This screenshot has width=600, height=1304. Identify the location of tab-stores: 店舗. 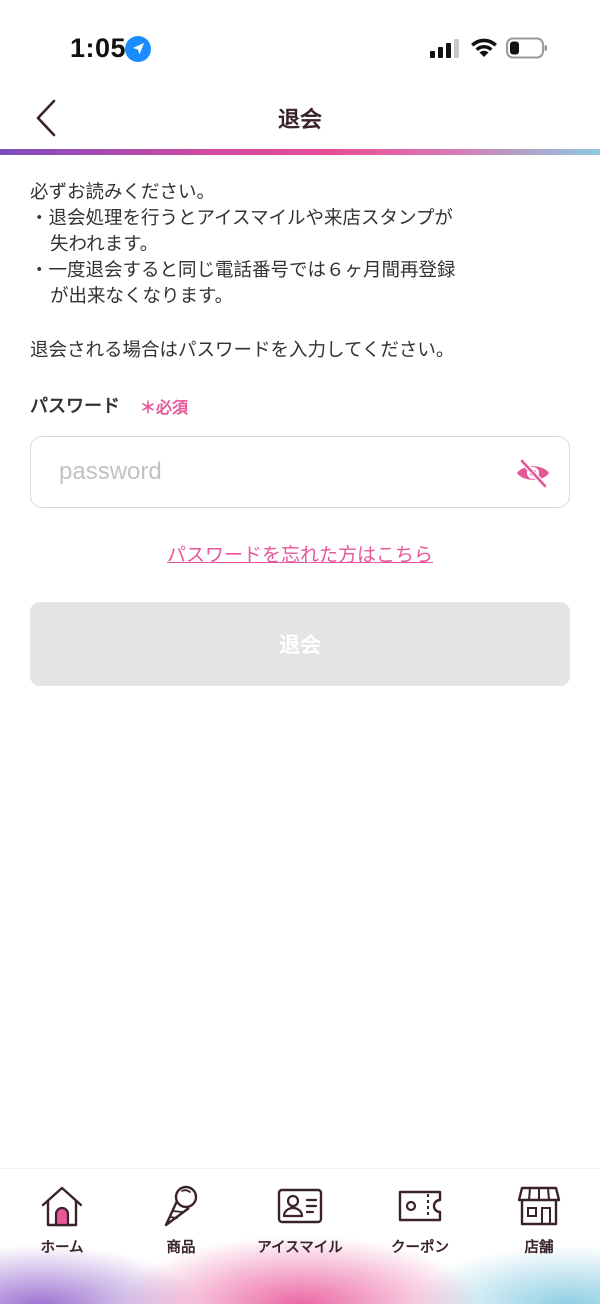
(539, 1224).